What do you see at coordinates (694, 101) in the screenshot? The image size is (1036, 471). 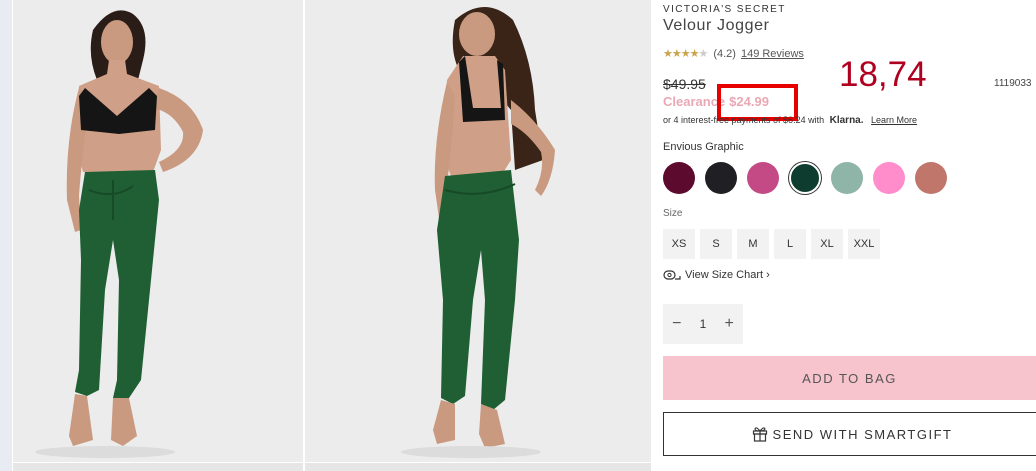 I see `clearance-label: Clearance` at bounding box center [694, 101].